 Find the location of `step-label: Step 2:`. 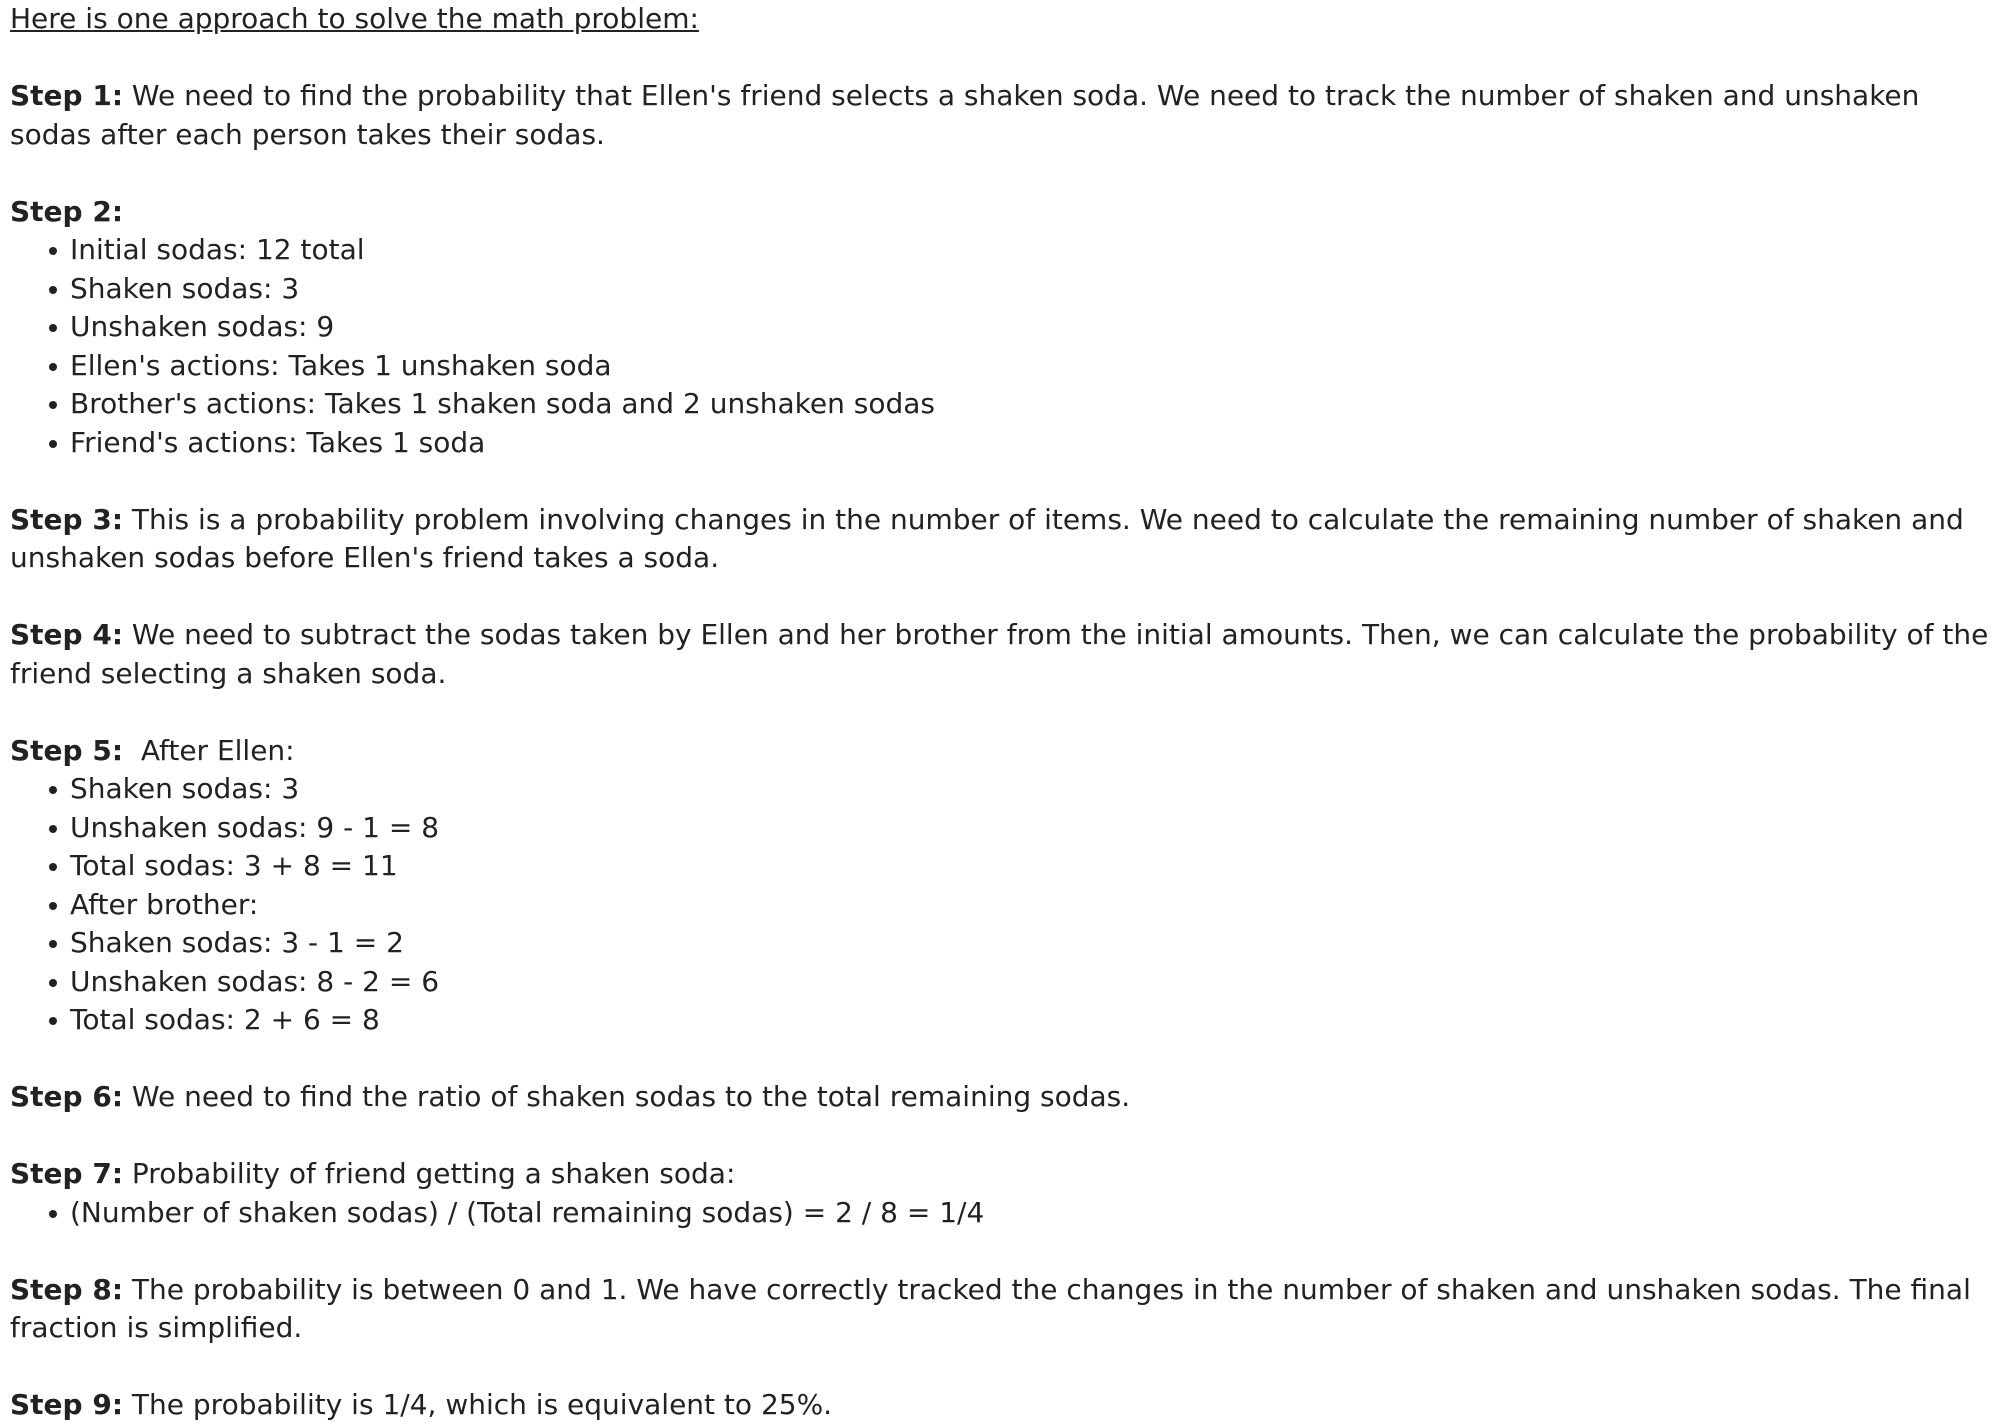

step-label: Step 2: is located at coordinates (67, 211).